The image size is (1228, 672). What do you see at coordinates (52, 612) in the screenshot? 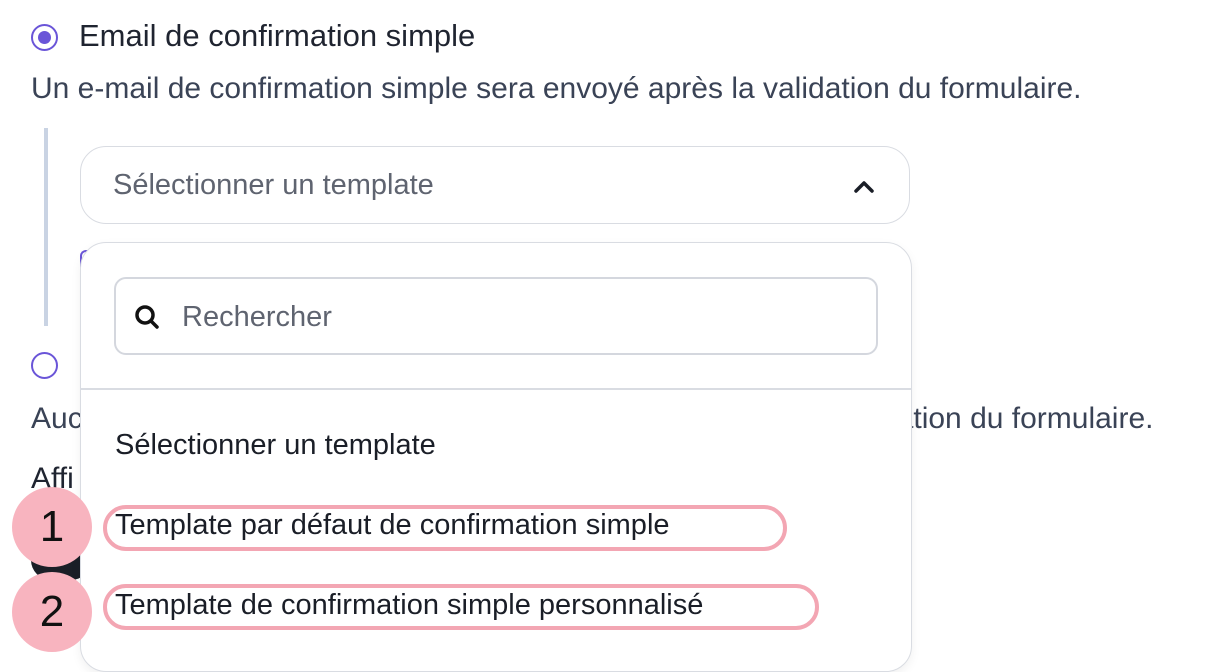
I see `annotation-badge-2: 2` at bounding box center [52, 612].